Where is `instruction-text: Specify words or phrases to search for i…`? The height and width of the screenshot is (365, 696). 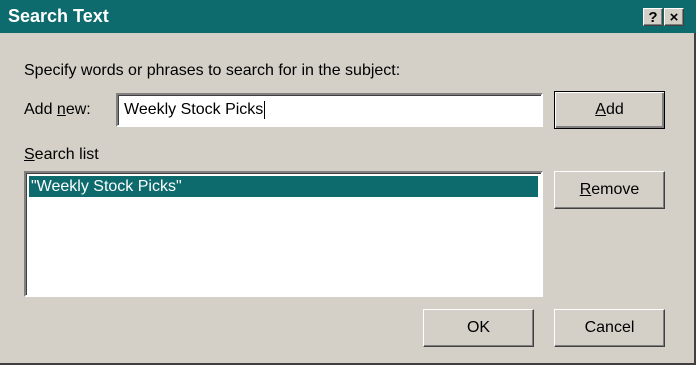 instruction-text: Specify words or phrases to search for i… is located at coordinates (212, 70).